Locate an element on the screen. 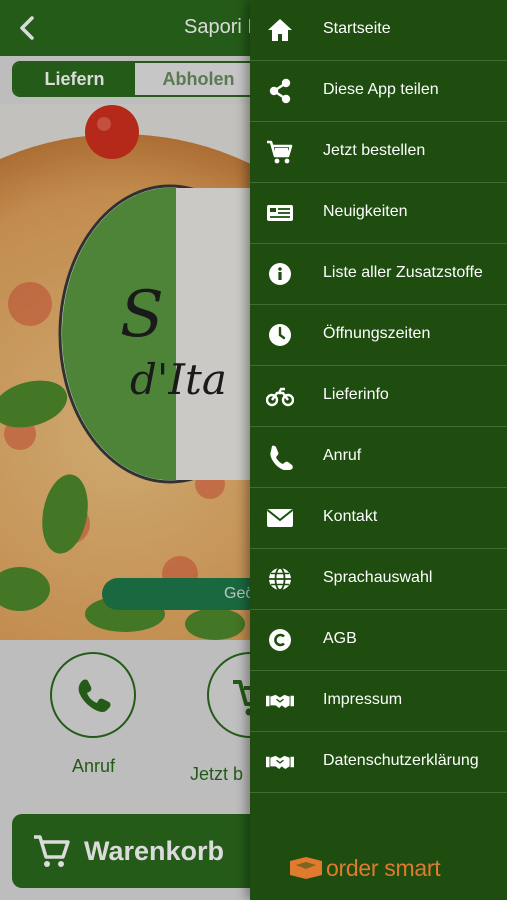  menu-item-impressum: Impressum is located at coordinates (378, 701).